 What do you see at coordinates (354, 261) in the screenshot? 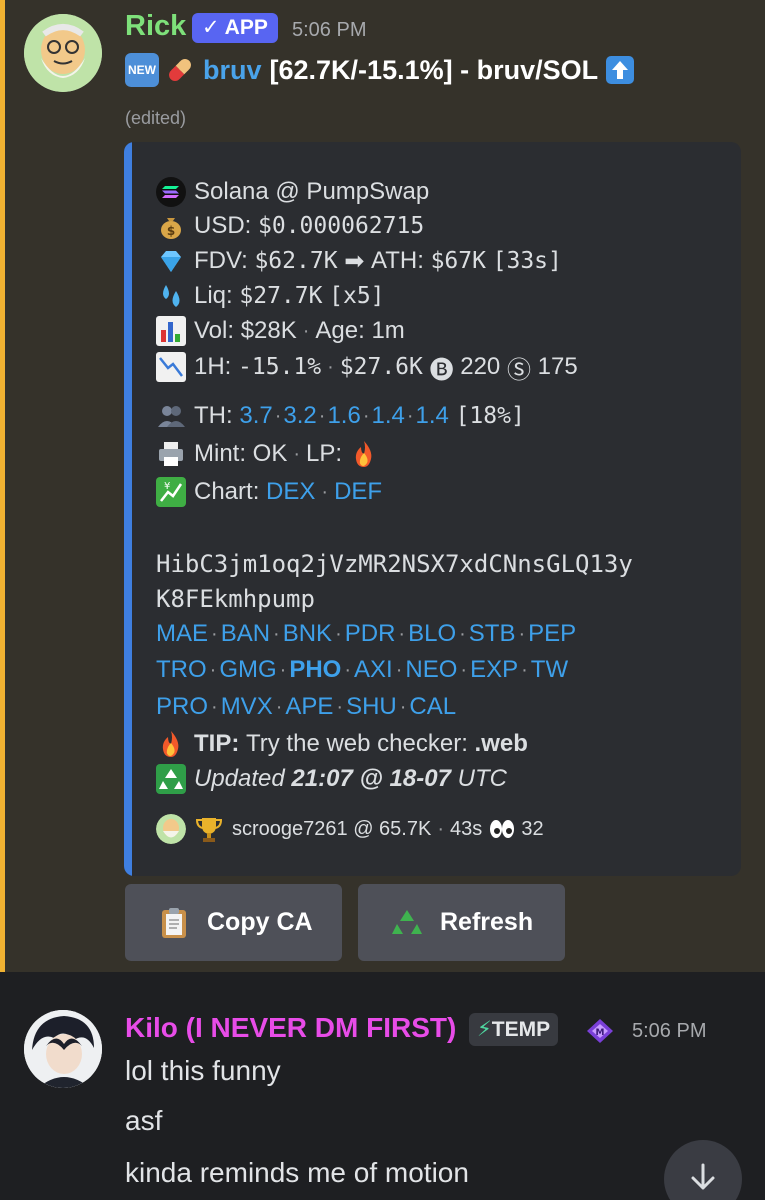
I see `arrow-right-icon: ➡` at bounding box center [354, 261].